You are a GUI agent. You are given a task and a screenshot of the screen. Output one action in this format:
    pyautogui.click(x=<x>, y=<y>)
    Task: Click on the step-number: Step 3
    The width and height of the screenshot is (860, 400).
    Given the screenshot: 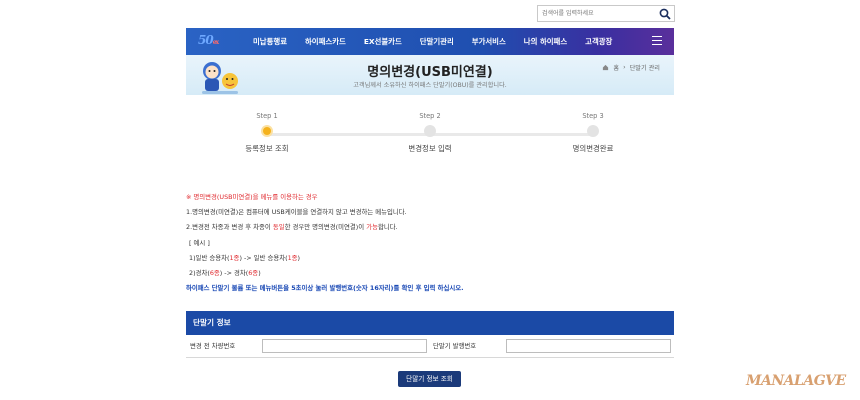 What is the action you would take?
    pyautogui.click(x=593, y=116)
    